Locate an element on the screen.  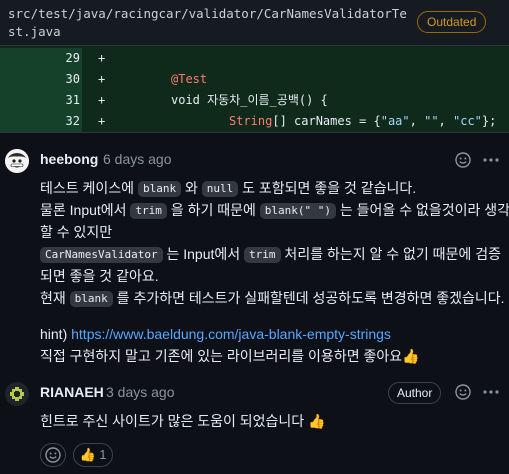
comment-line: 테스트 케이스에 blank 와 null 도 포함되면 좋을 것 같습니다. is located at coordinates (228, 188).